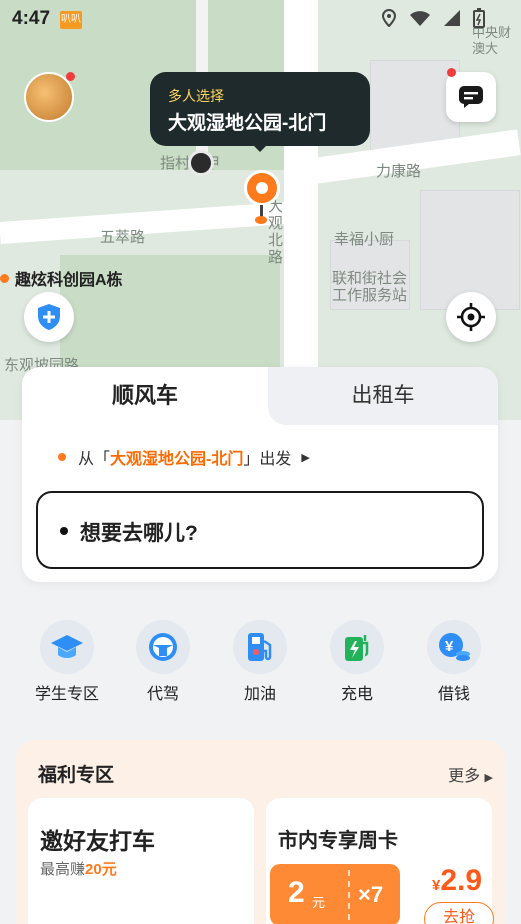 The width and height of the screenshot is (521, 924). I want to click on pickup-row: 从「 大观湿地公园-北门 」出发 ▶, so click(184, 457).